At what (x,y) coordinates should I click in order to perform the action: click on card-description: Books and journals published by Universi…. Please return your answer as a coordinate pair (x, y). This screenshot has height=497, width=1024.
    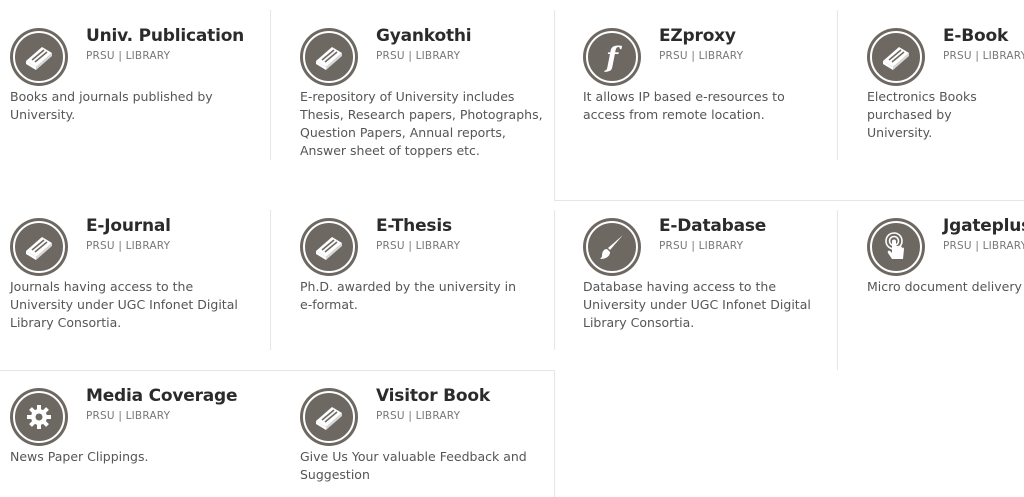
    Looking at the image, I should click on (111, 105).